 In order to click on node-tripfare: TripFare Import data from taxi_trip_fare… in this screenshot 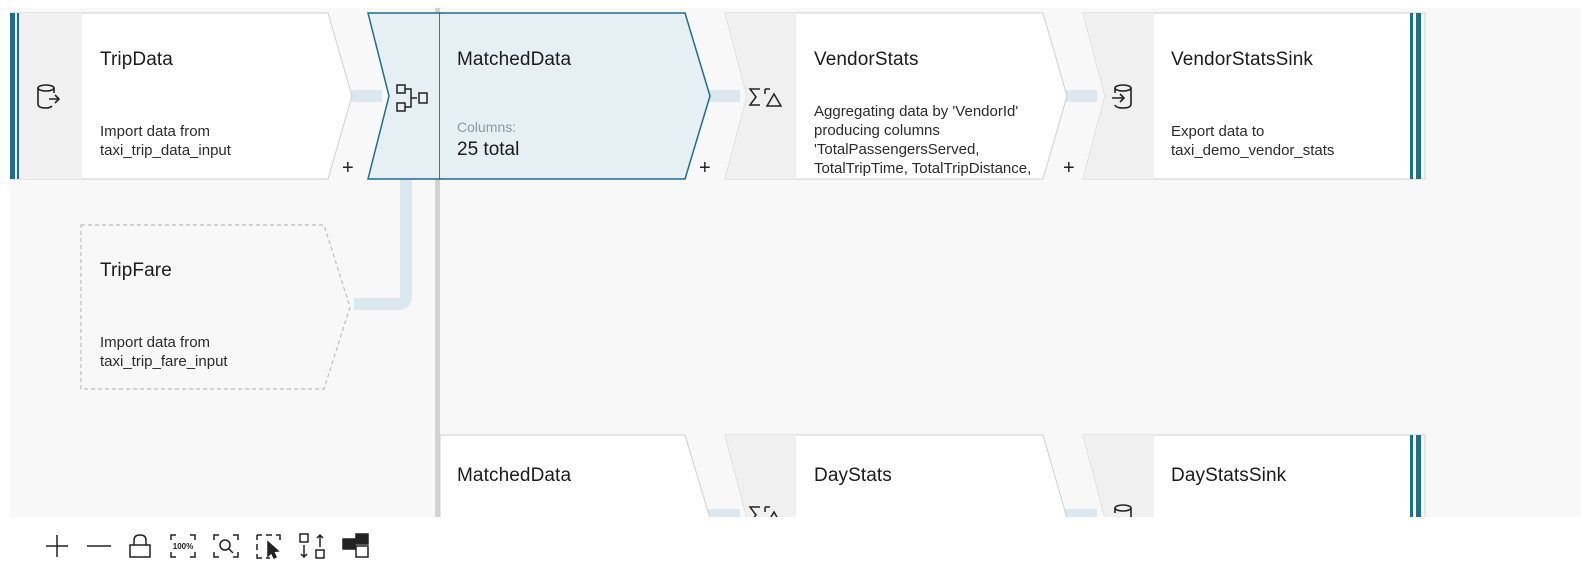, I will do `click(225, 307)`.